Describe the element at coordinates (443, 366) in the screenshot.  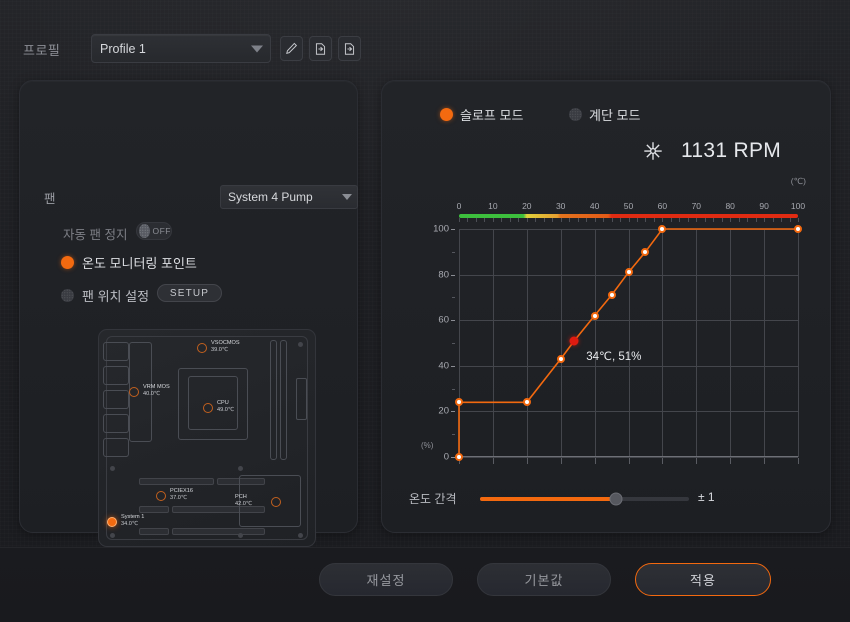
I see `y-axis-tick-label: 40` at that location.